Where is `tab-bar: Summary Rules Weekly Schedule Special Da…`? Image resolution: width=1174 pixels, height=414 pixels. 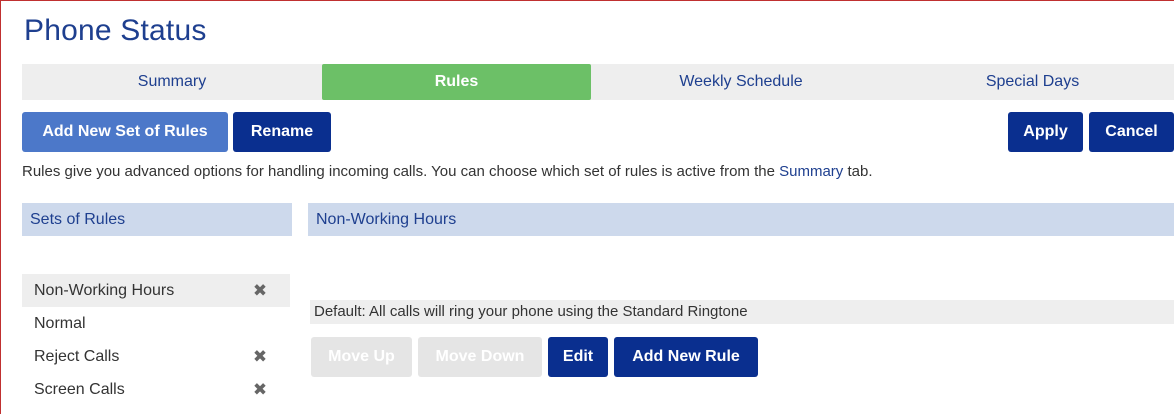
tab-bar: Summary Rules Weekly Schedule Special Da… is located at coordinates (598, 82).